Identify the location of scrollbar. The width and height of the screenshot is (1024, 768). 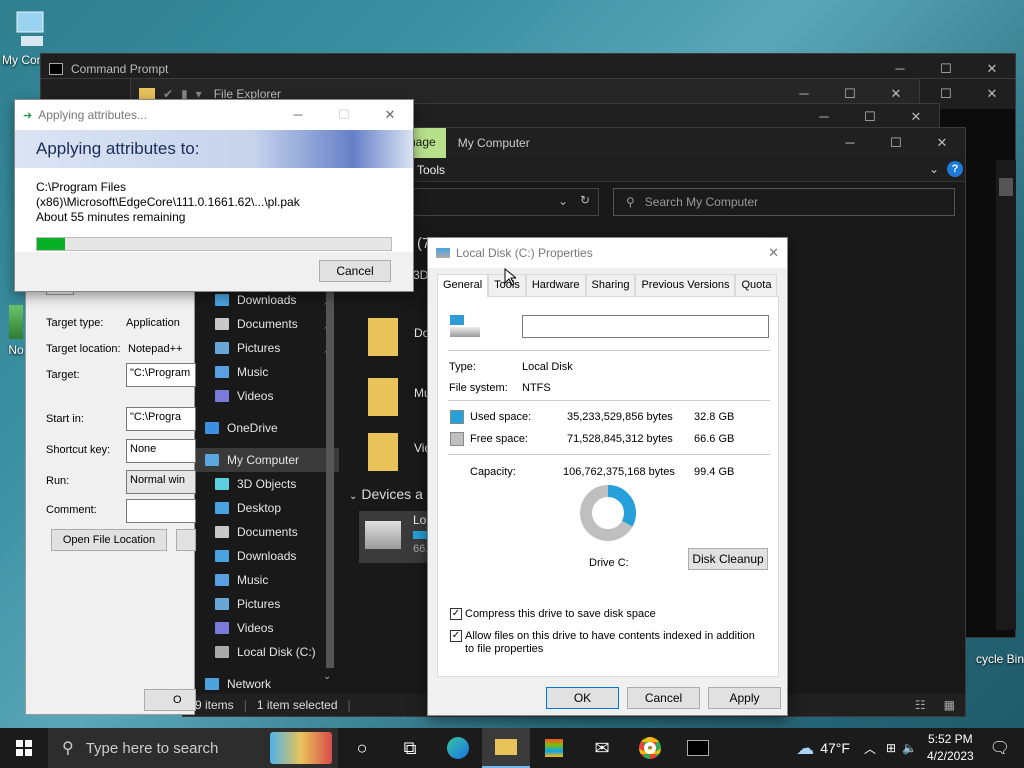
(1006, 395).